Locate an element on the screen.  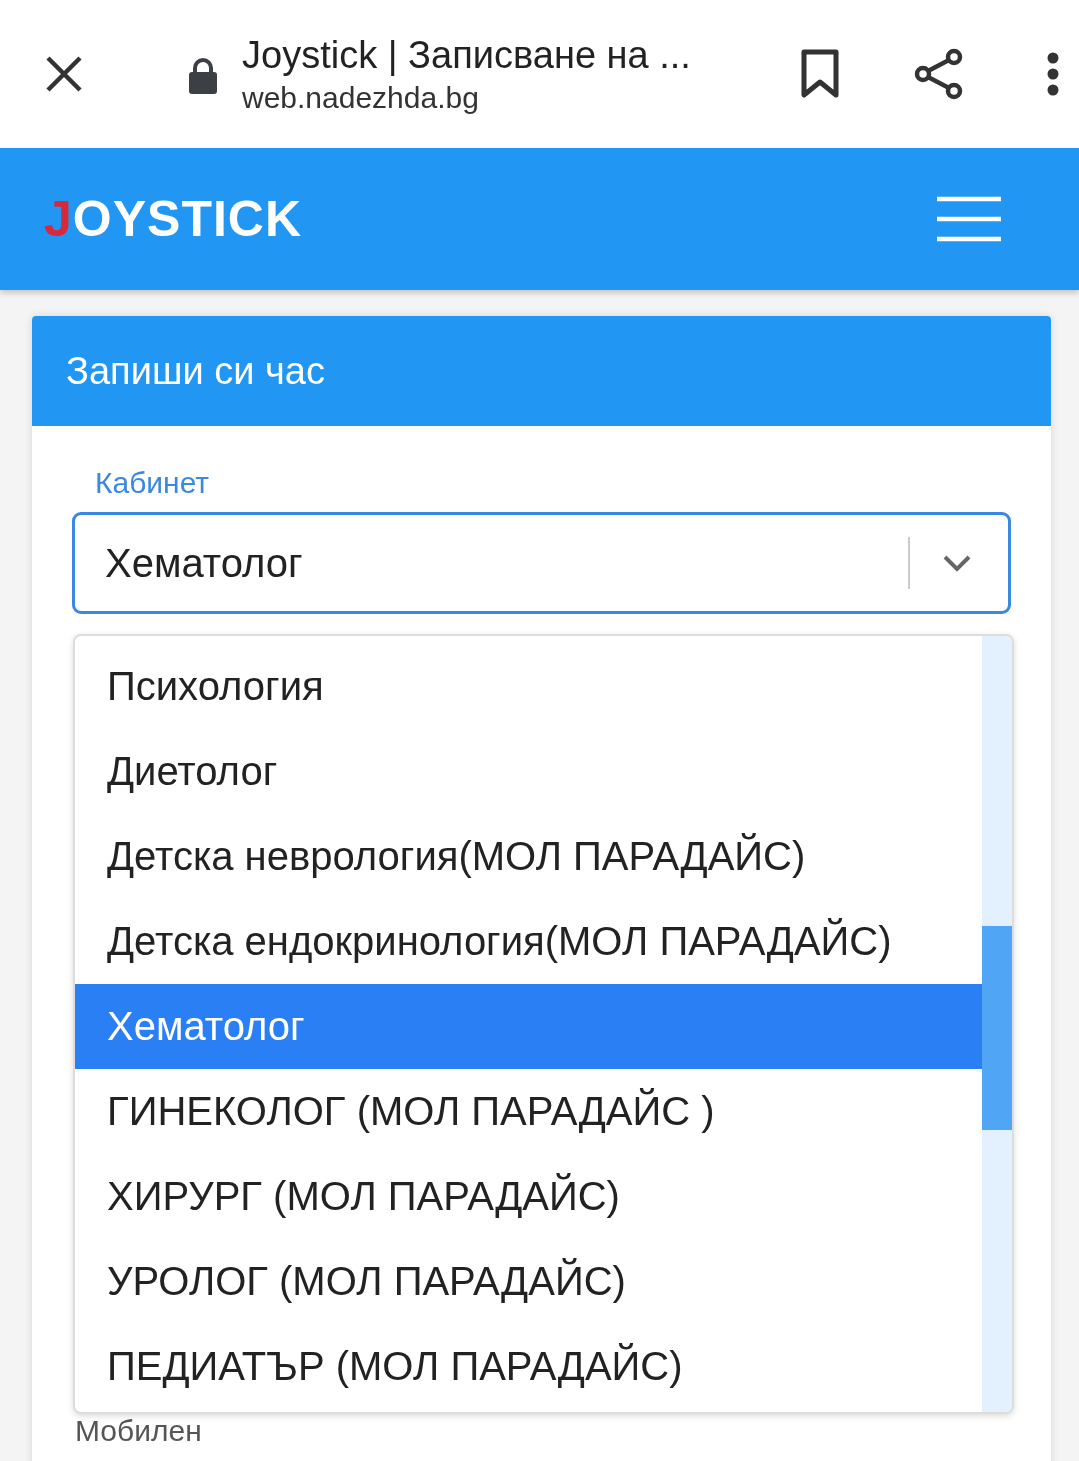
chevron-down-icon is located at coordinates (957, 563).